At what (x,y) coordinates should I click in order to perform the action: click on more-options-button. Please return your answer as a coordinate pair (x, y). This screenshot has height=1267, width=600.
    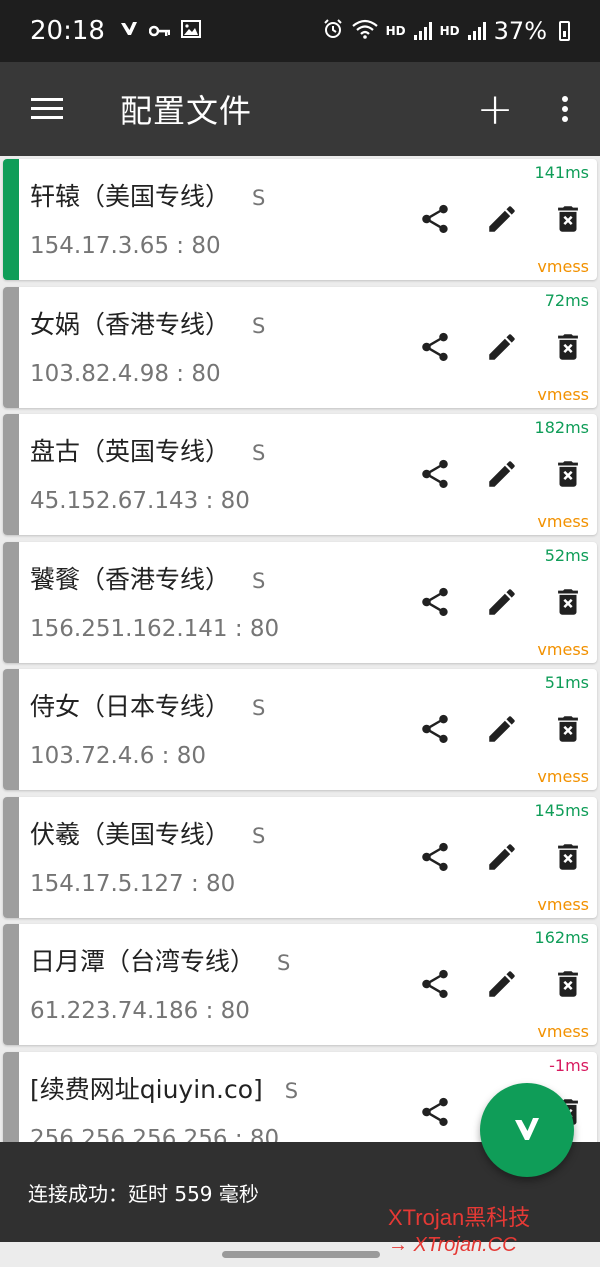
    Looking at the image, I should click on (565, 109).